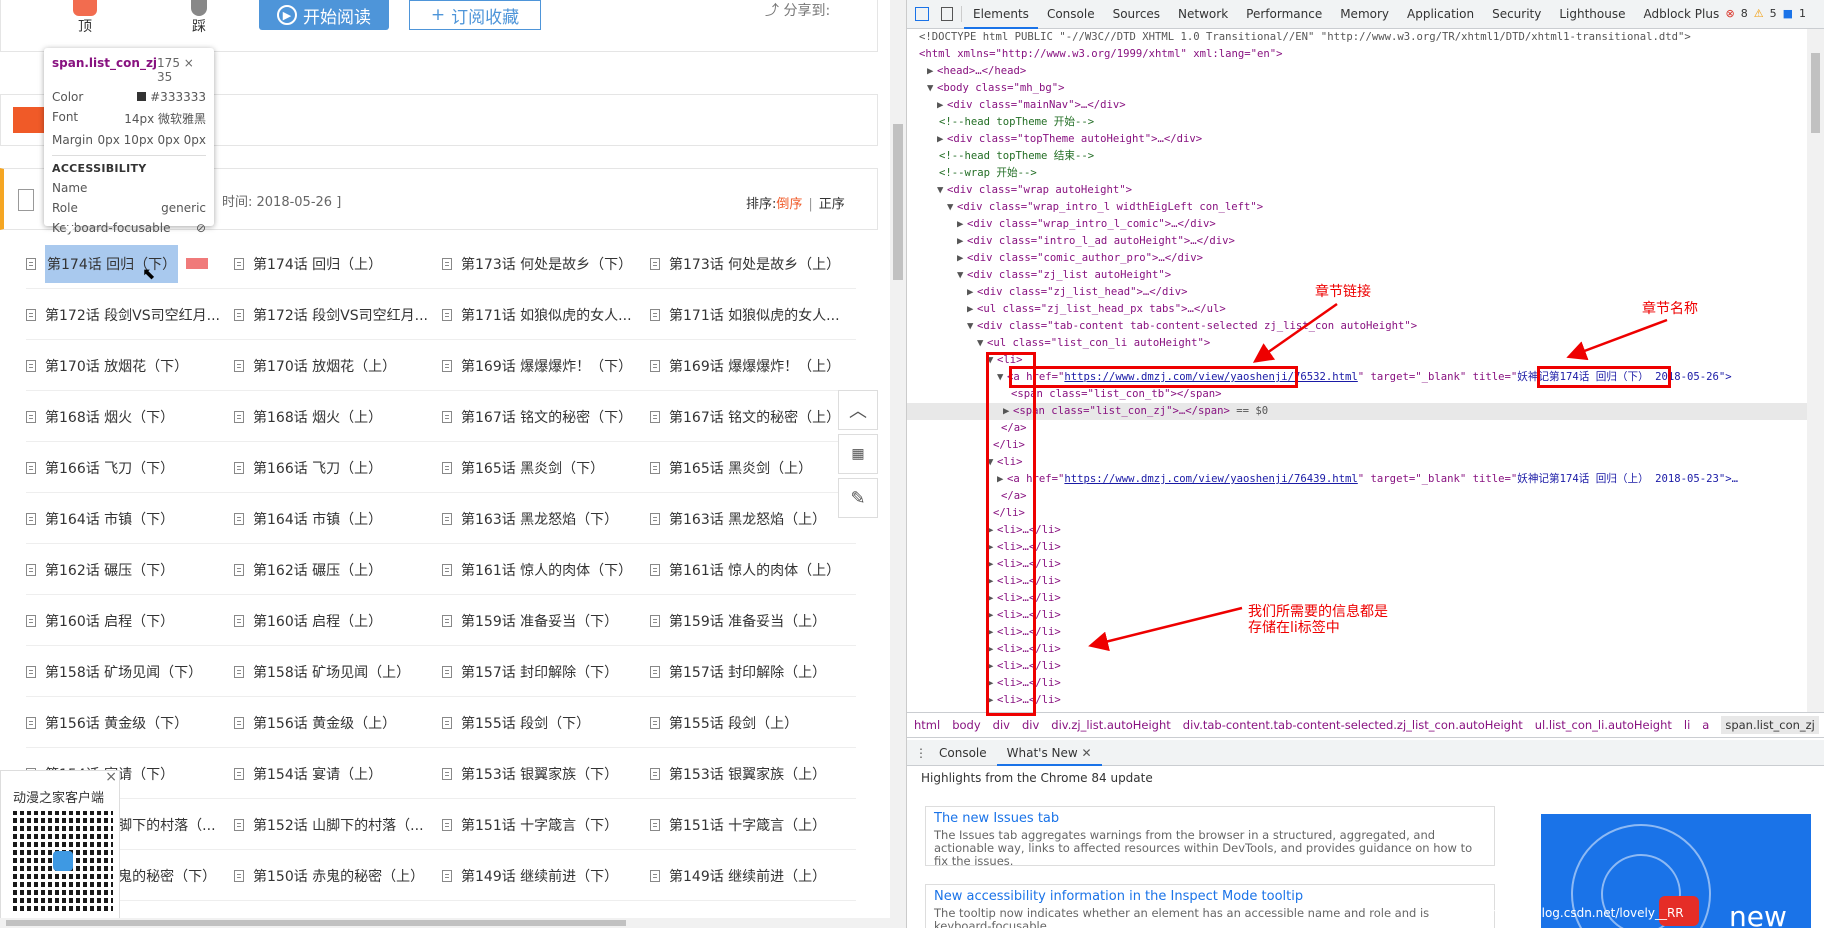 This screenshot has height=928, width=1824. What do you see at coordinates (334, 671) in the screenshot?
I see `chapter-link: 第158话 矿场见闻（上）` at bounding box center [334, 671].